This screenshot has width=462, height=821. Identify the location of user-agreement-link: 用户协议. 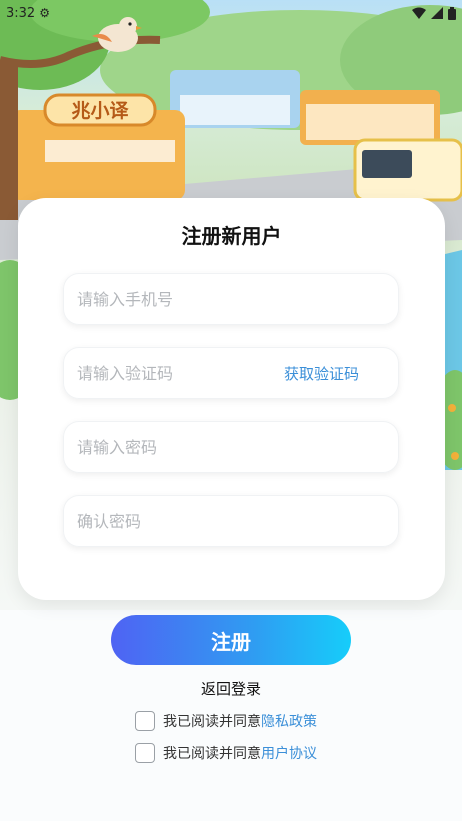
(289, 754).